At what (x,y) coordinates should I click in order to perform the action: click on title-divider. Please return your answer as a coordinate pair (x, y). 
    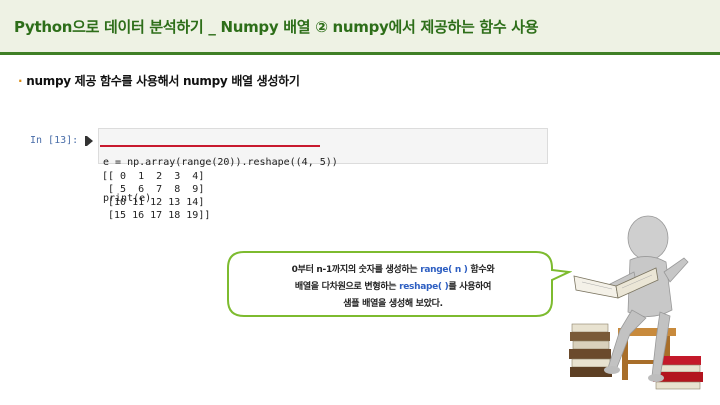
    Looking at the image, I should click on (360, 53).